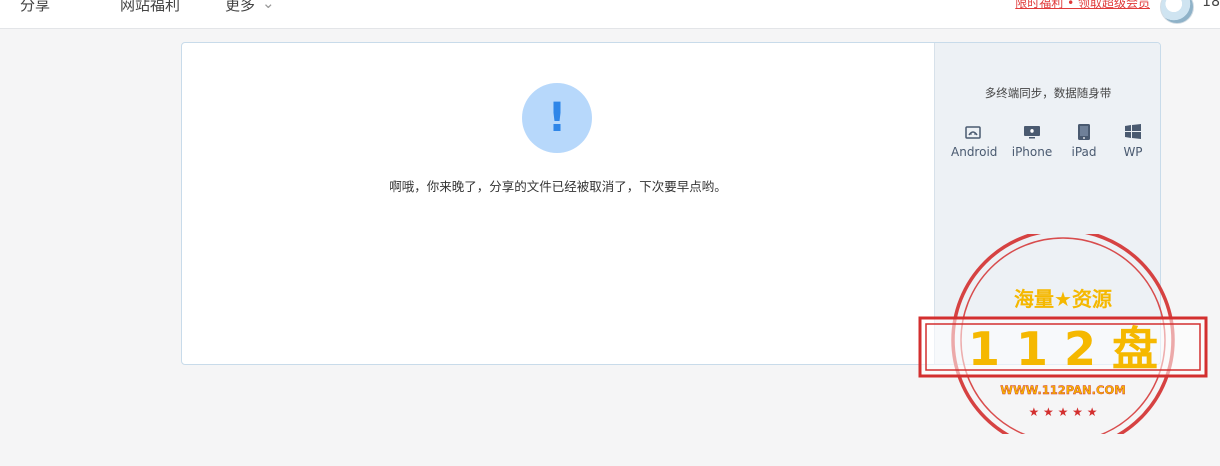 Image resolution: width=1220 pixels, height=466 pixels. Describe the element at coordinates (1063, 349) in the screenshot. I see `stamp-main-text: 1 1 2 盘` at that location.